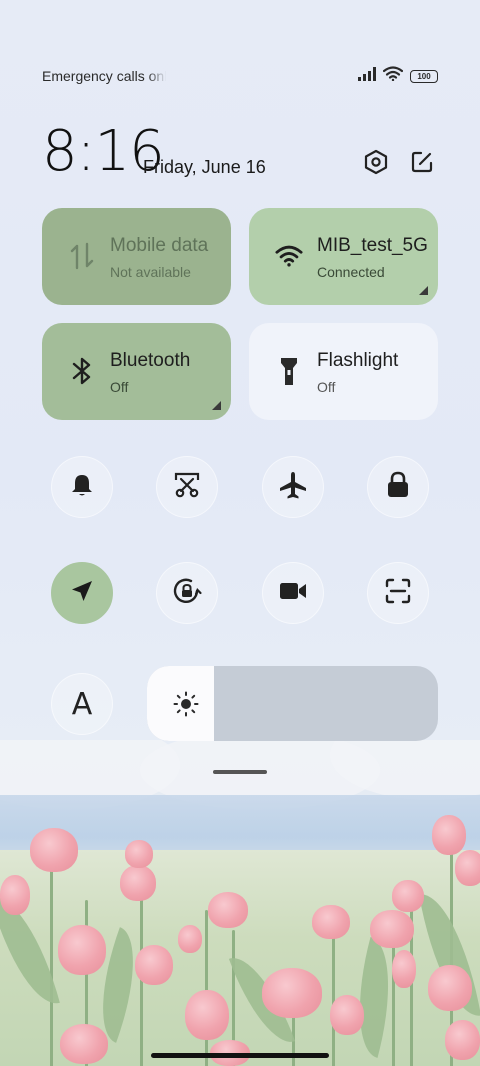 The height and width of the screenshot is (1066, 480). What do you see at coordinates (82, 371) in the screenshot?
I see `bluetooth-icon` at bounding box center [82, 371].